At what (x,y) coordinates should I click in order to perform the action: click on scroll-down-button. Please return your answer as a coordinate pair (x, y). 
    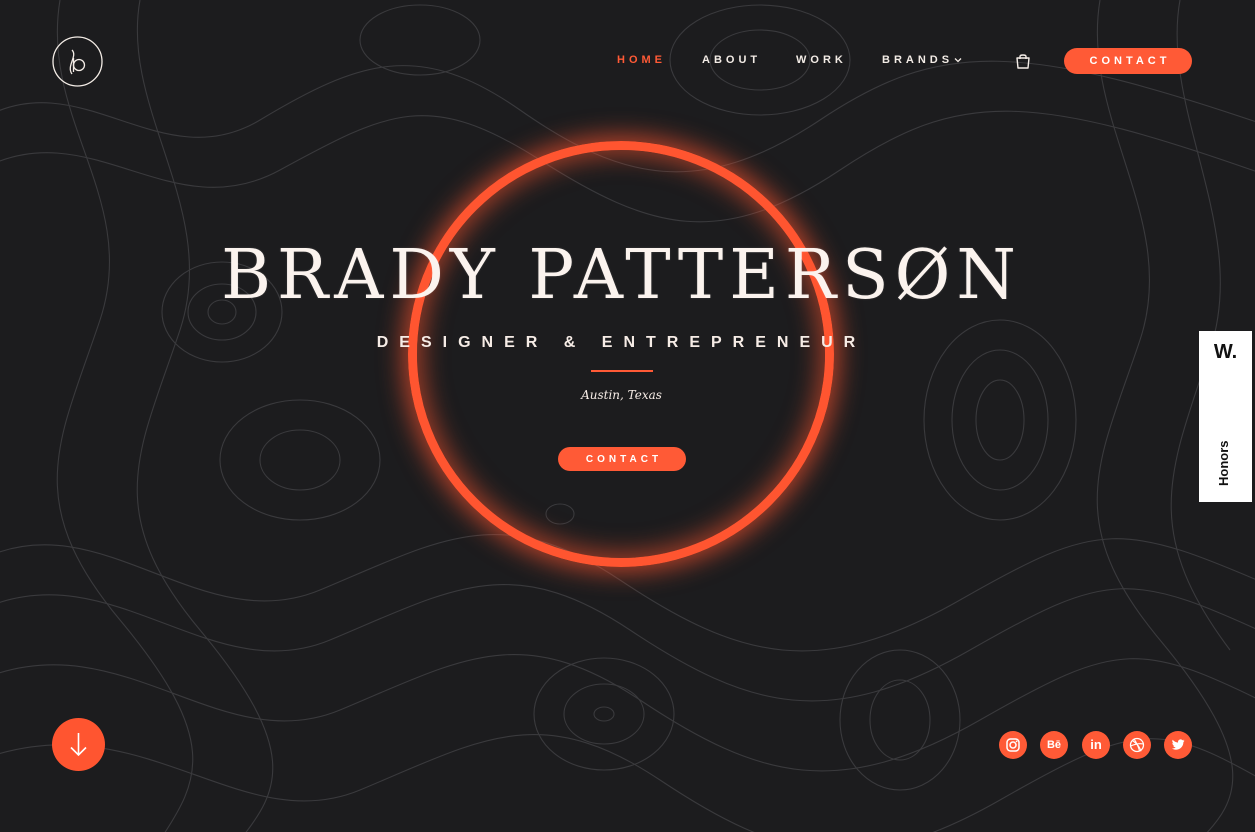
    Looking at the image, I should click on (78, 744).